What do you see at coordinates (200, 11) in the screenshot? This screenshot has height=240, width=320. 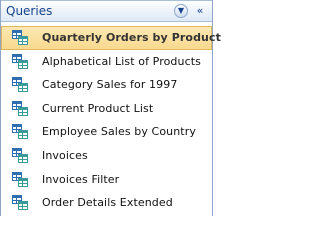 I see `collapse-pane-button: «` at bounding box center [200, 11].